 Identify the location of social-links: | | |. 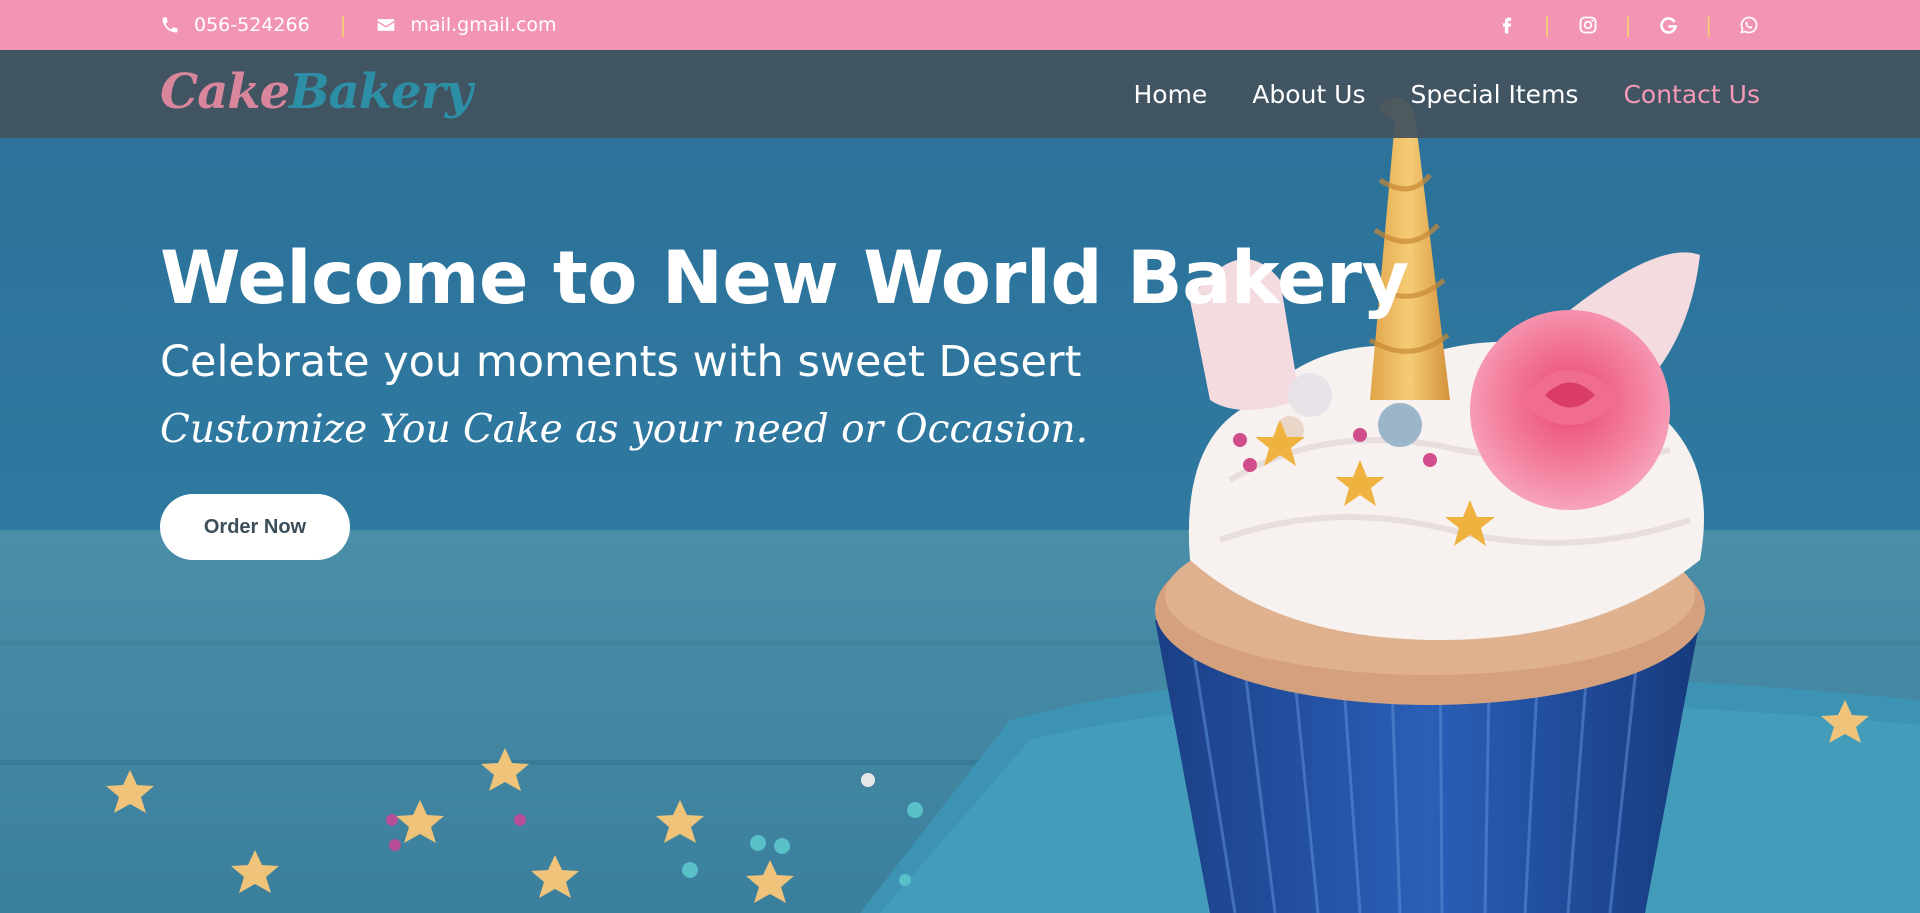
(1628, 25).